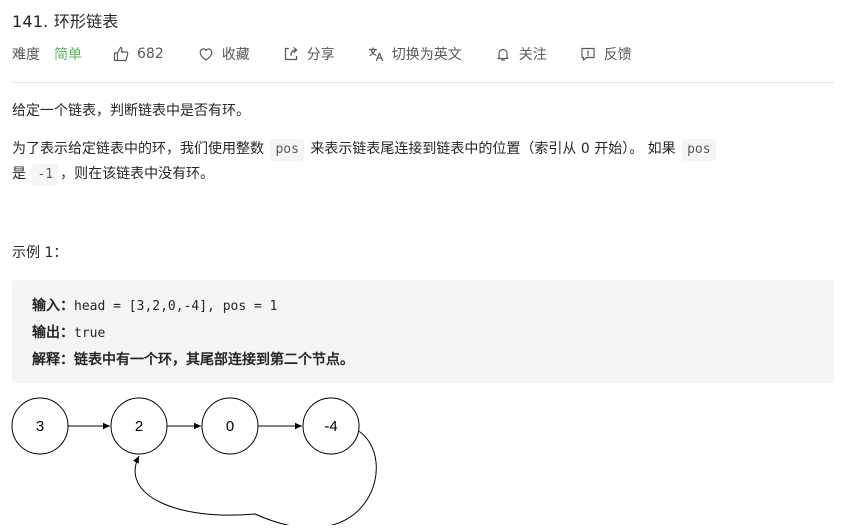  Describe the element at coordinates (287, 150) in the screenshot. I see `code-pos-1: pos` at that location.